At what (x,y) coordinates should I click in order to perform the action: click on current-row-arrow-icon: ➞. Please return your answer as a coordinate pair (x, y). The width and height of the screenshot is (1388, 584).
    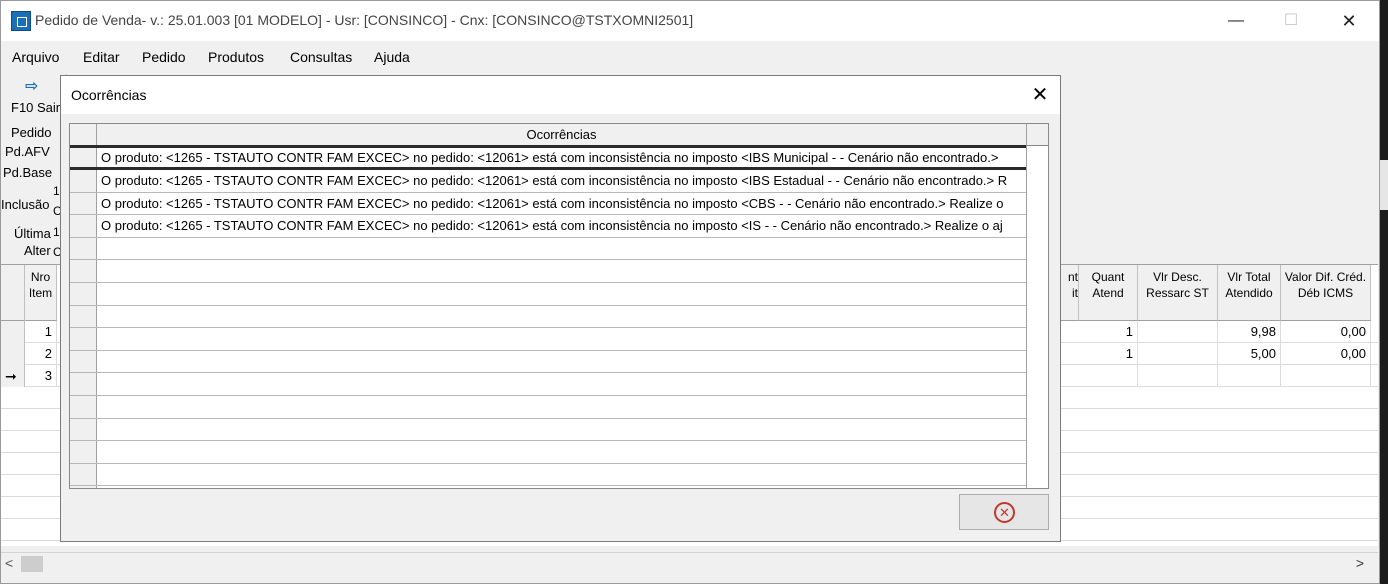
    Looking at the image, I should click on (11, 376).